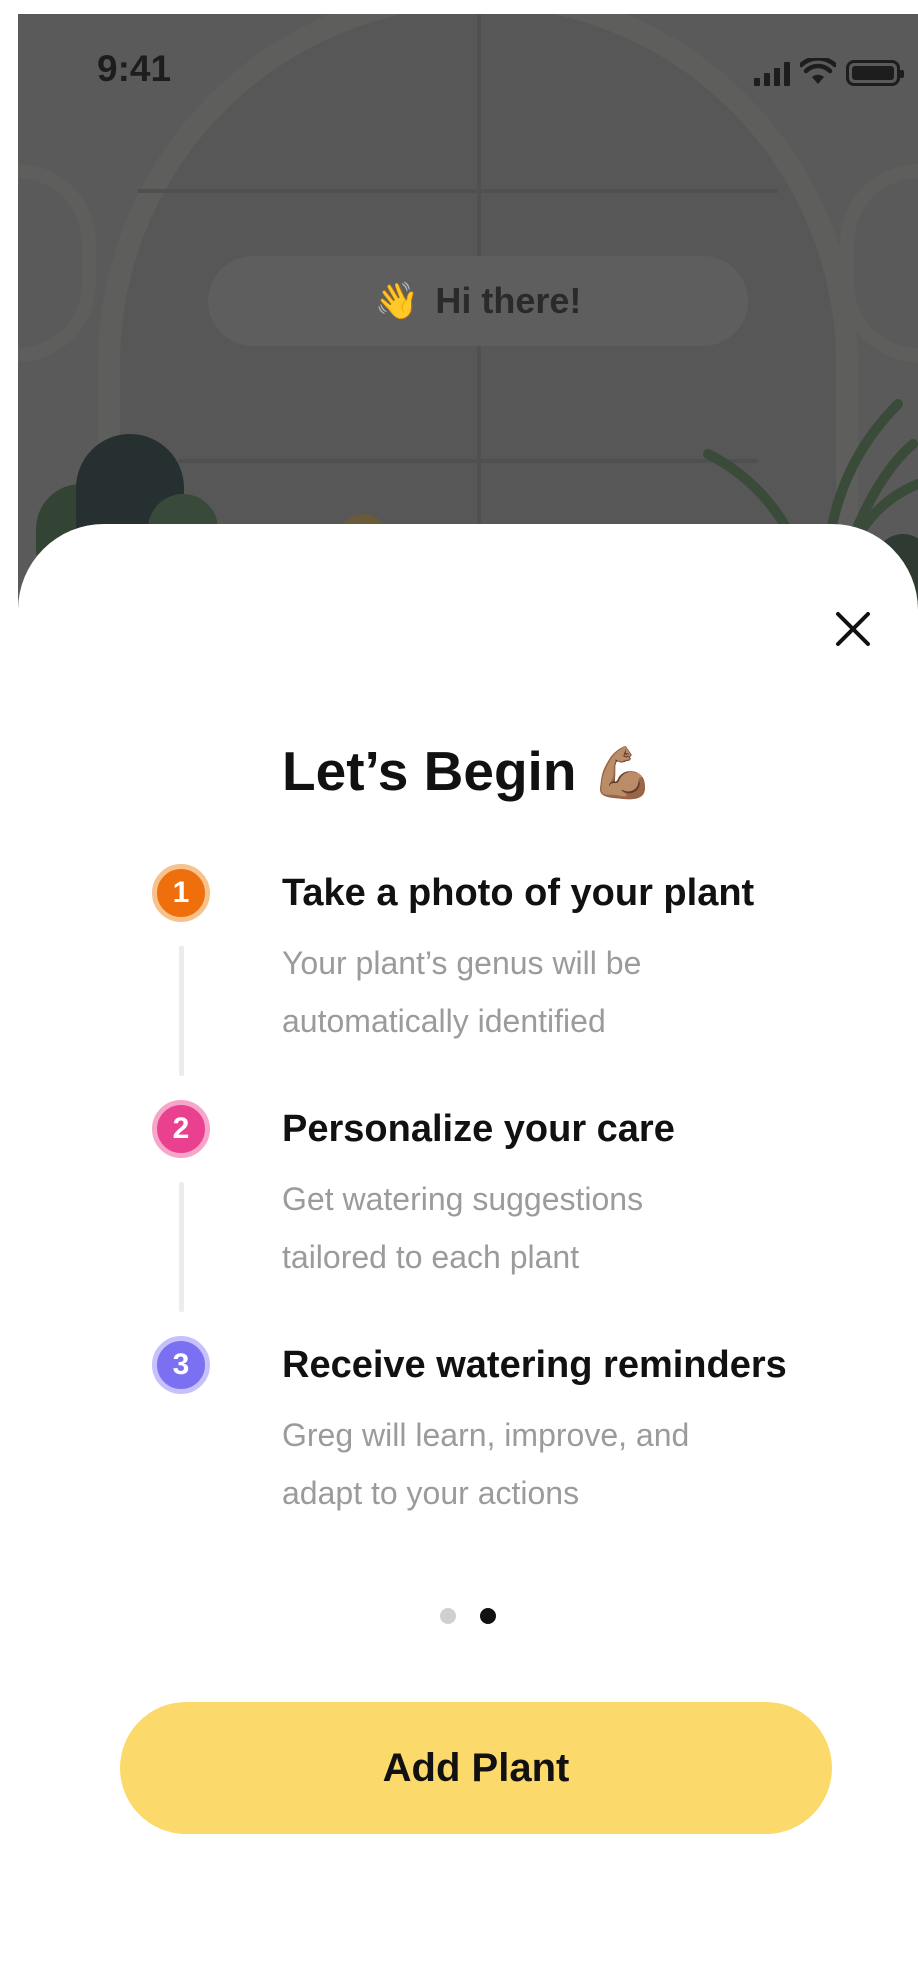 The image size is (918, 1971). I want to click on step-number: 1, so click(181, 892).